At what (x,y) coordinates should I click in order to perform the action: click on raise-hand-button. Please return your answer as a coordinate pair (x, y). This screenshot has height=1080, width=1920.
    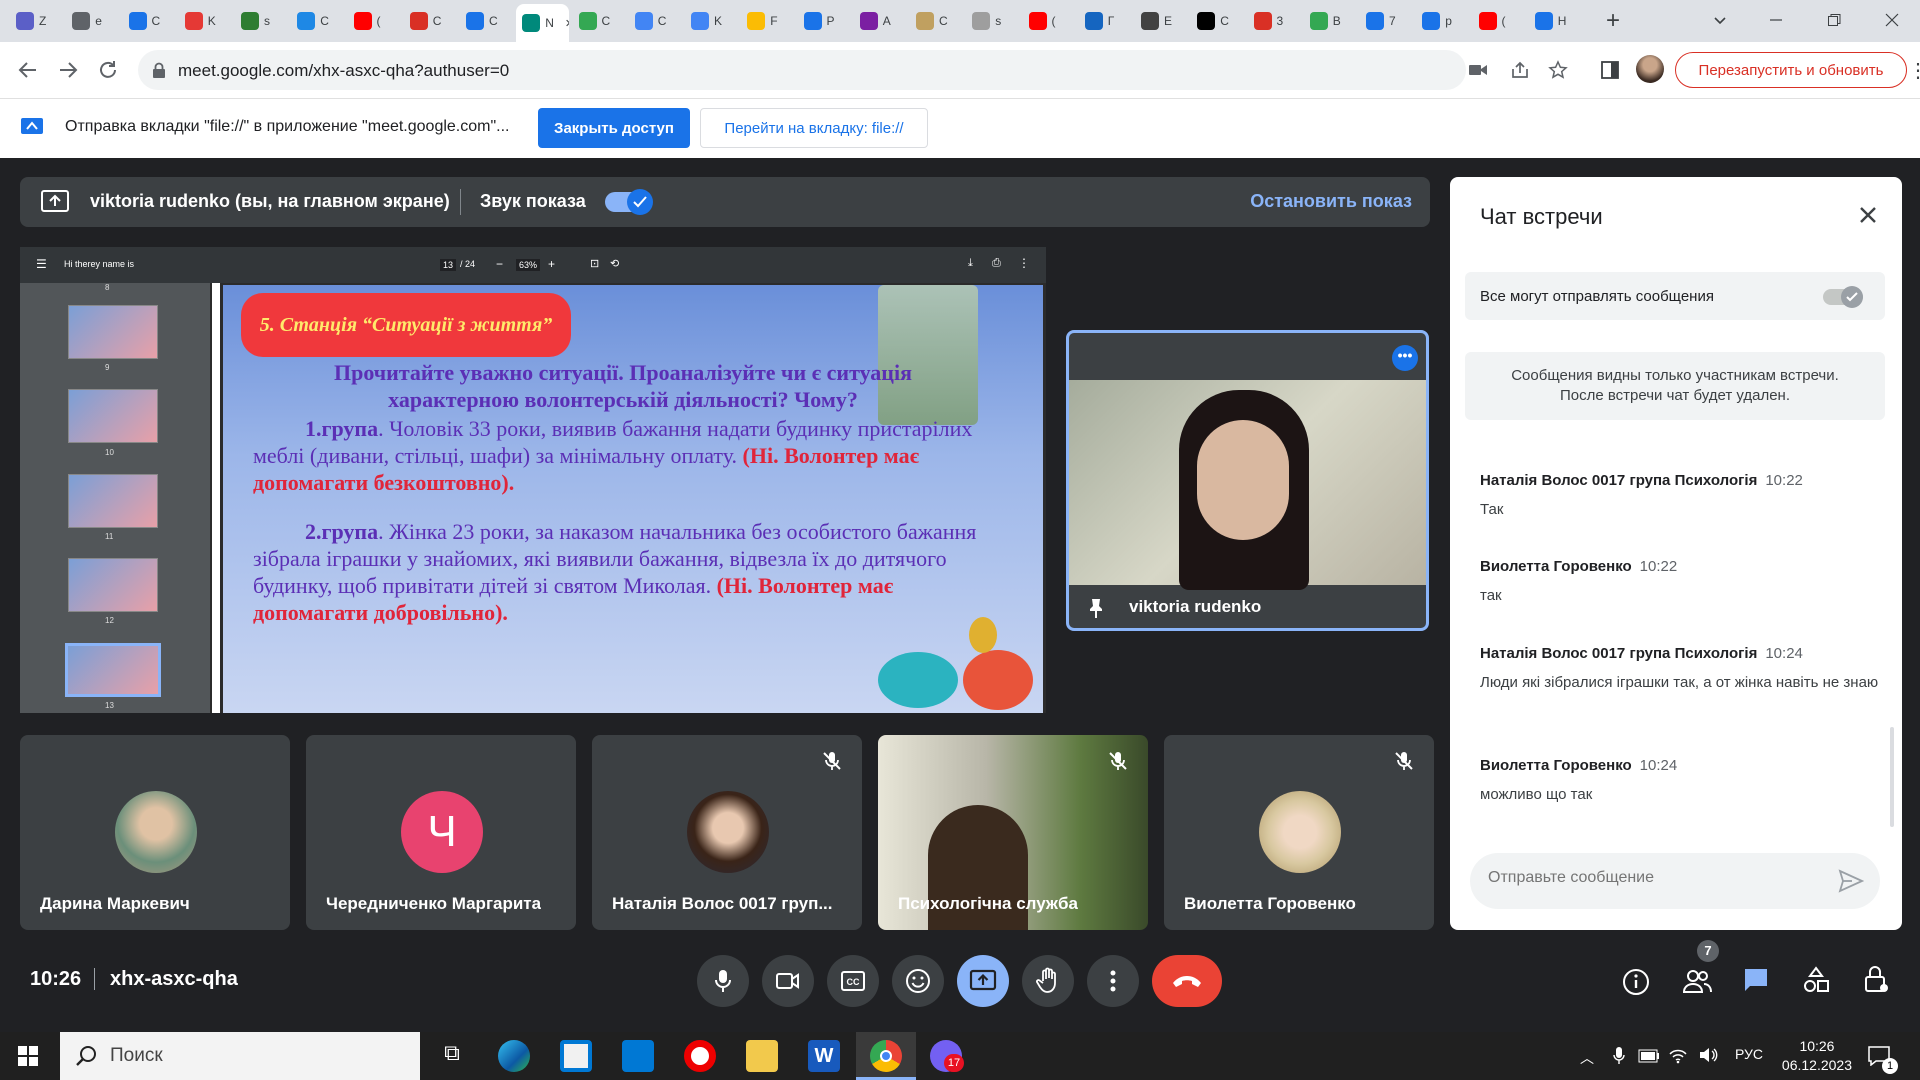
    Looking at the image, I should click on (1048, 981).